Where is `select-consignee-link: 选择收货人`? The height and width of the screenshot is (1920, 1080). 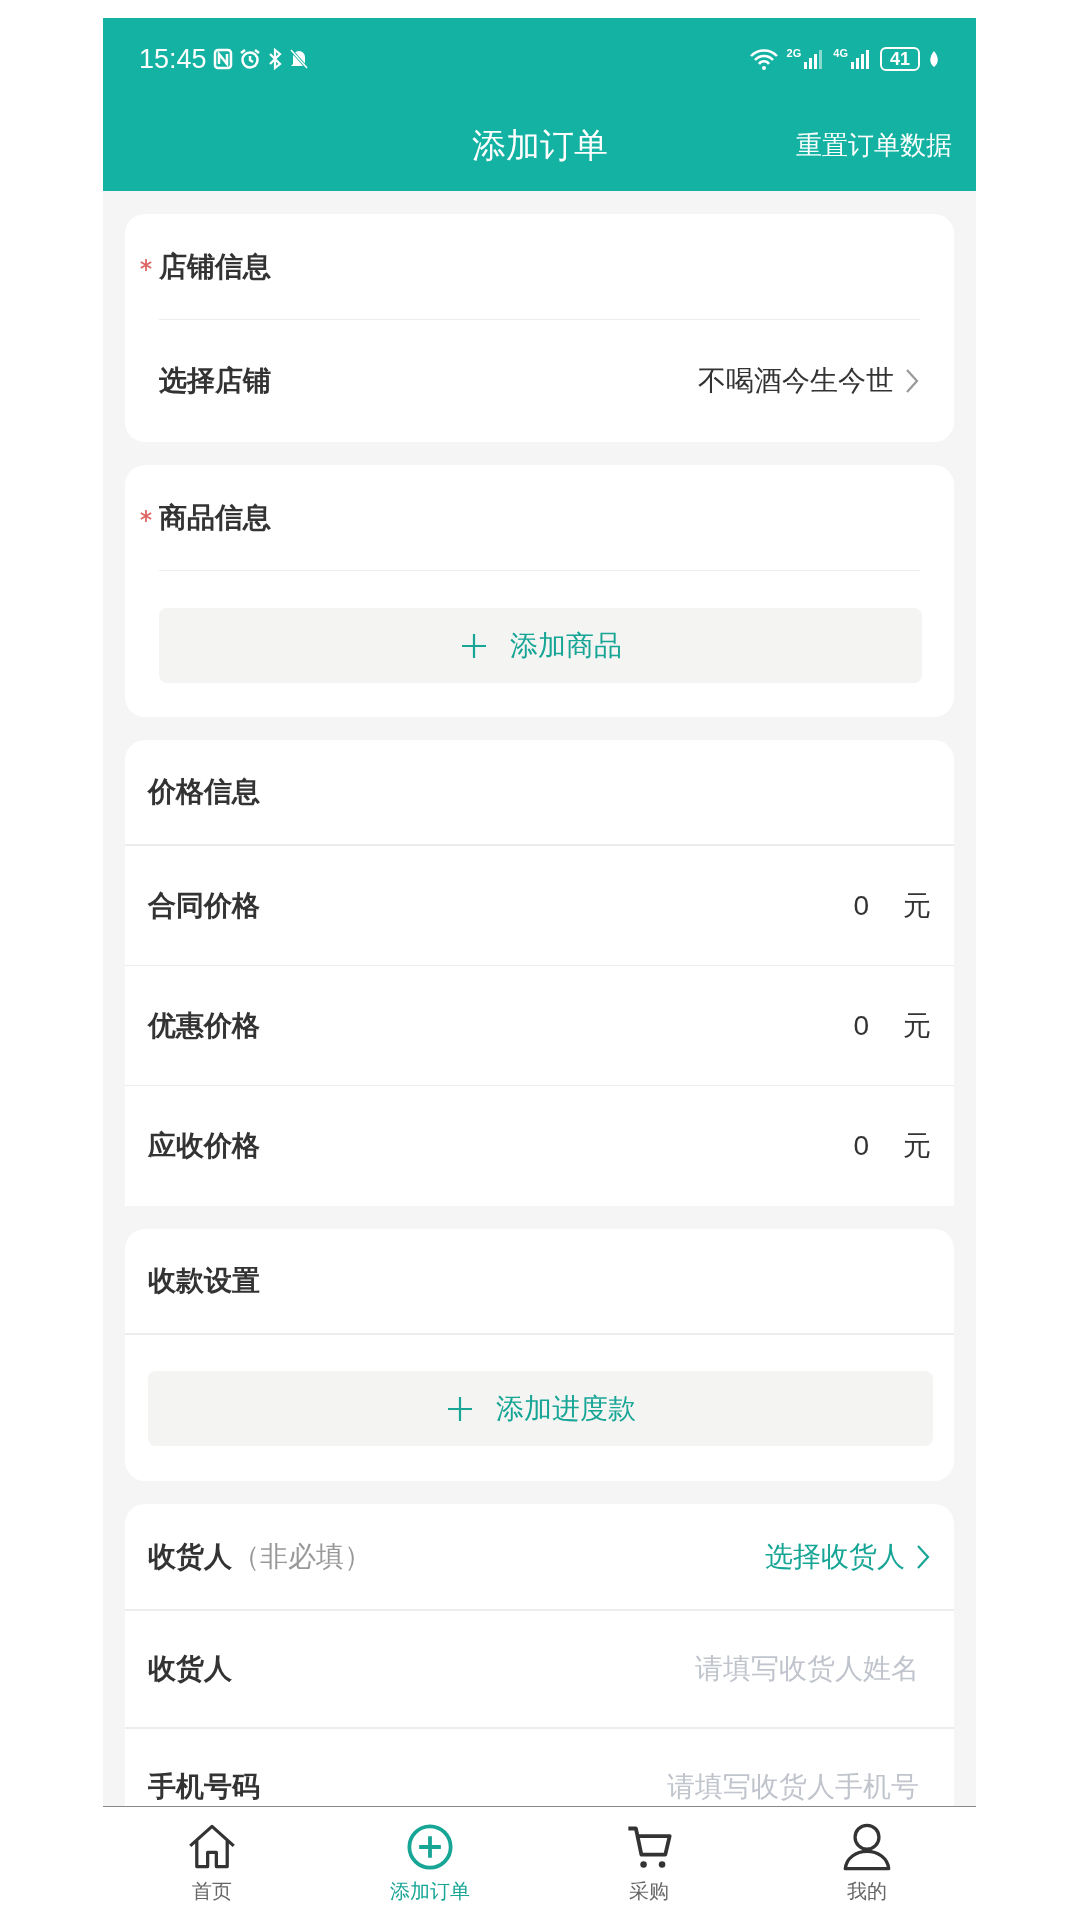
select-consignee-link: 选择收货人 is located at coordinates (848, 1556).